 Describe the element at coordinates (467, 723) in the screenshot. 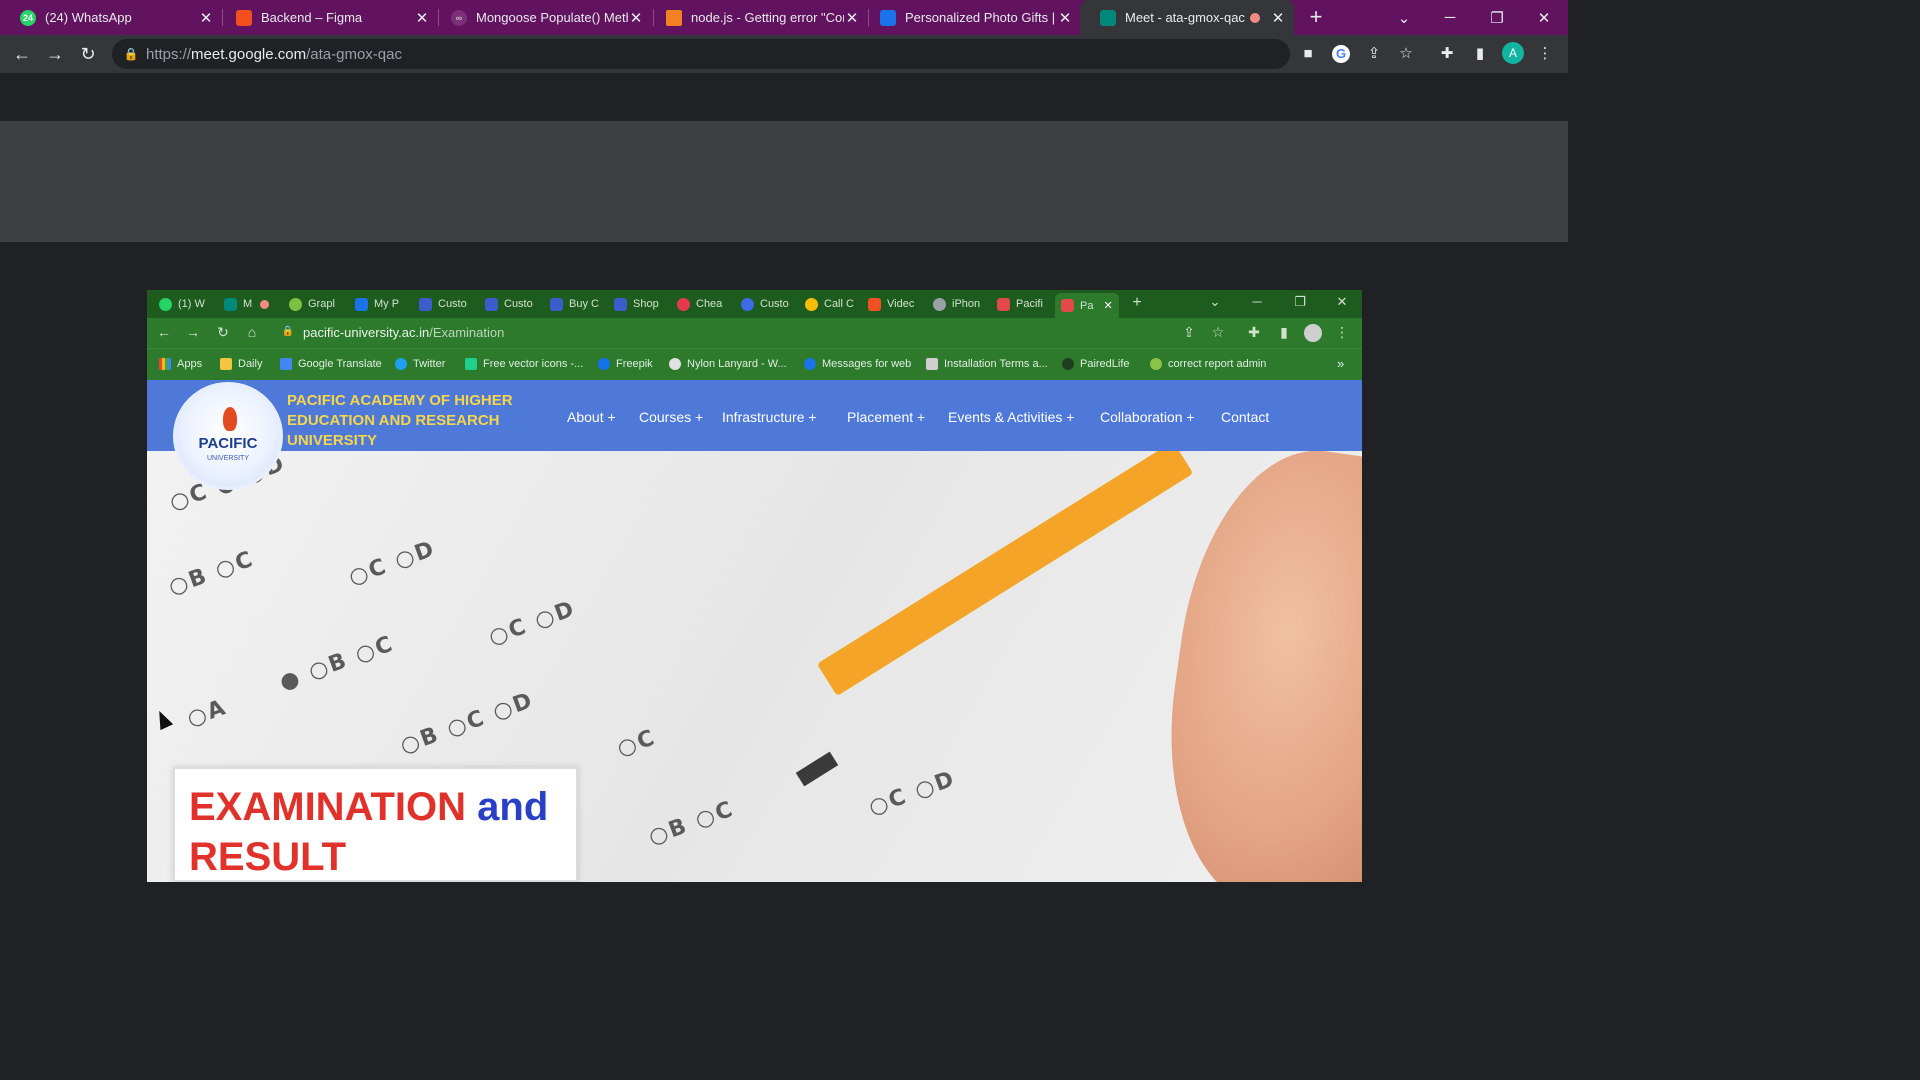

I see `answer-bubbles: ○B ○C ○D` at that location.